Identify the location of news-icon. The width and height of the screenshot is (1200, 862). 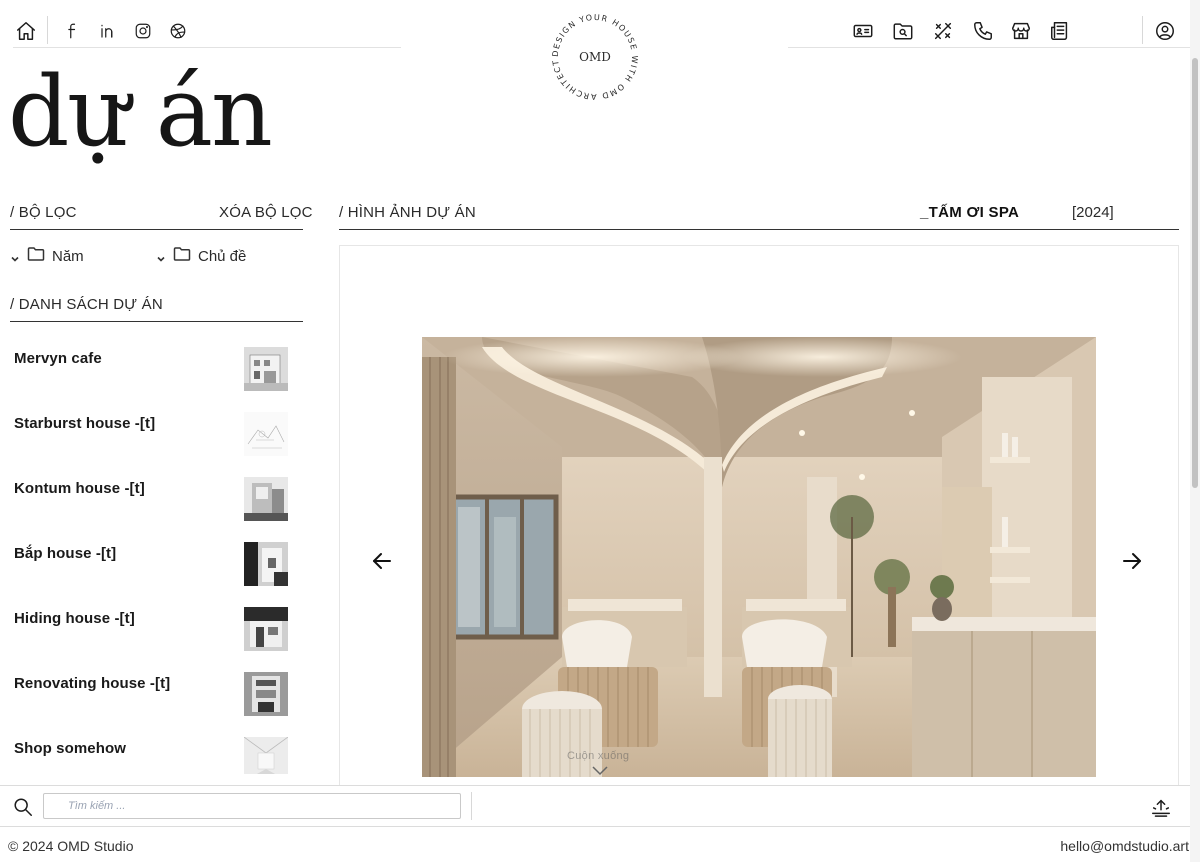
(1060, 31).